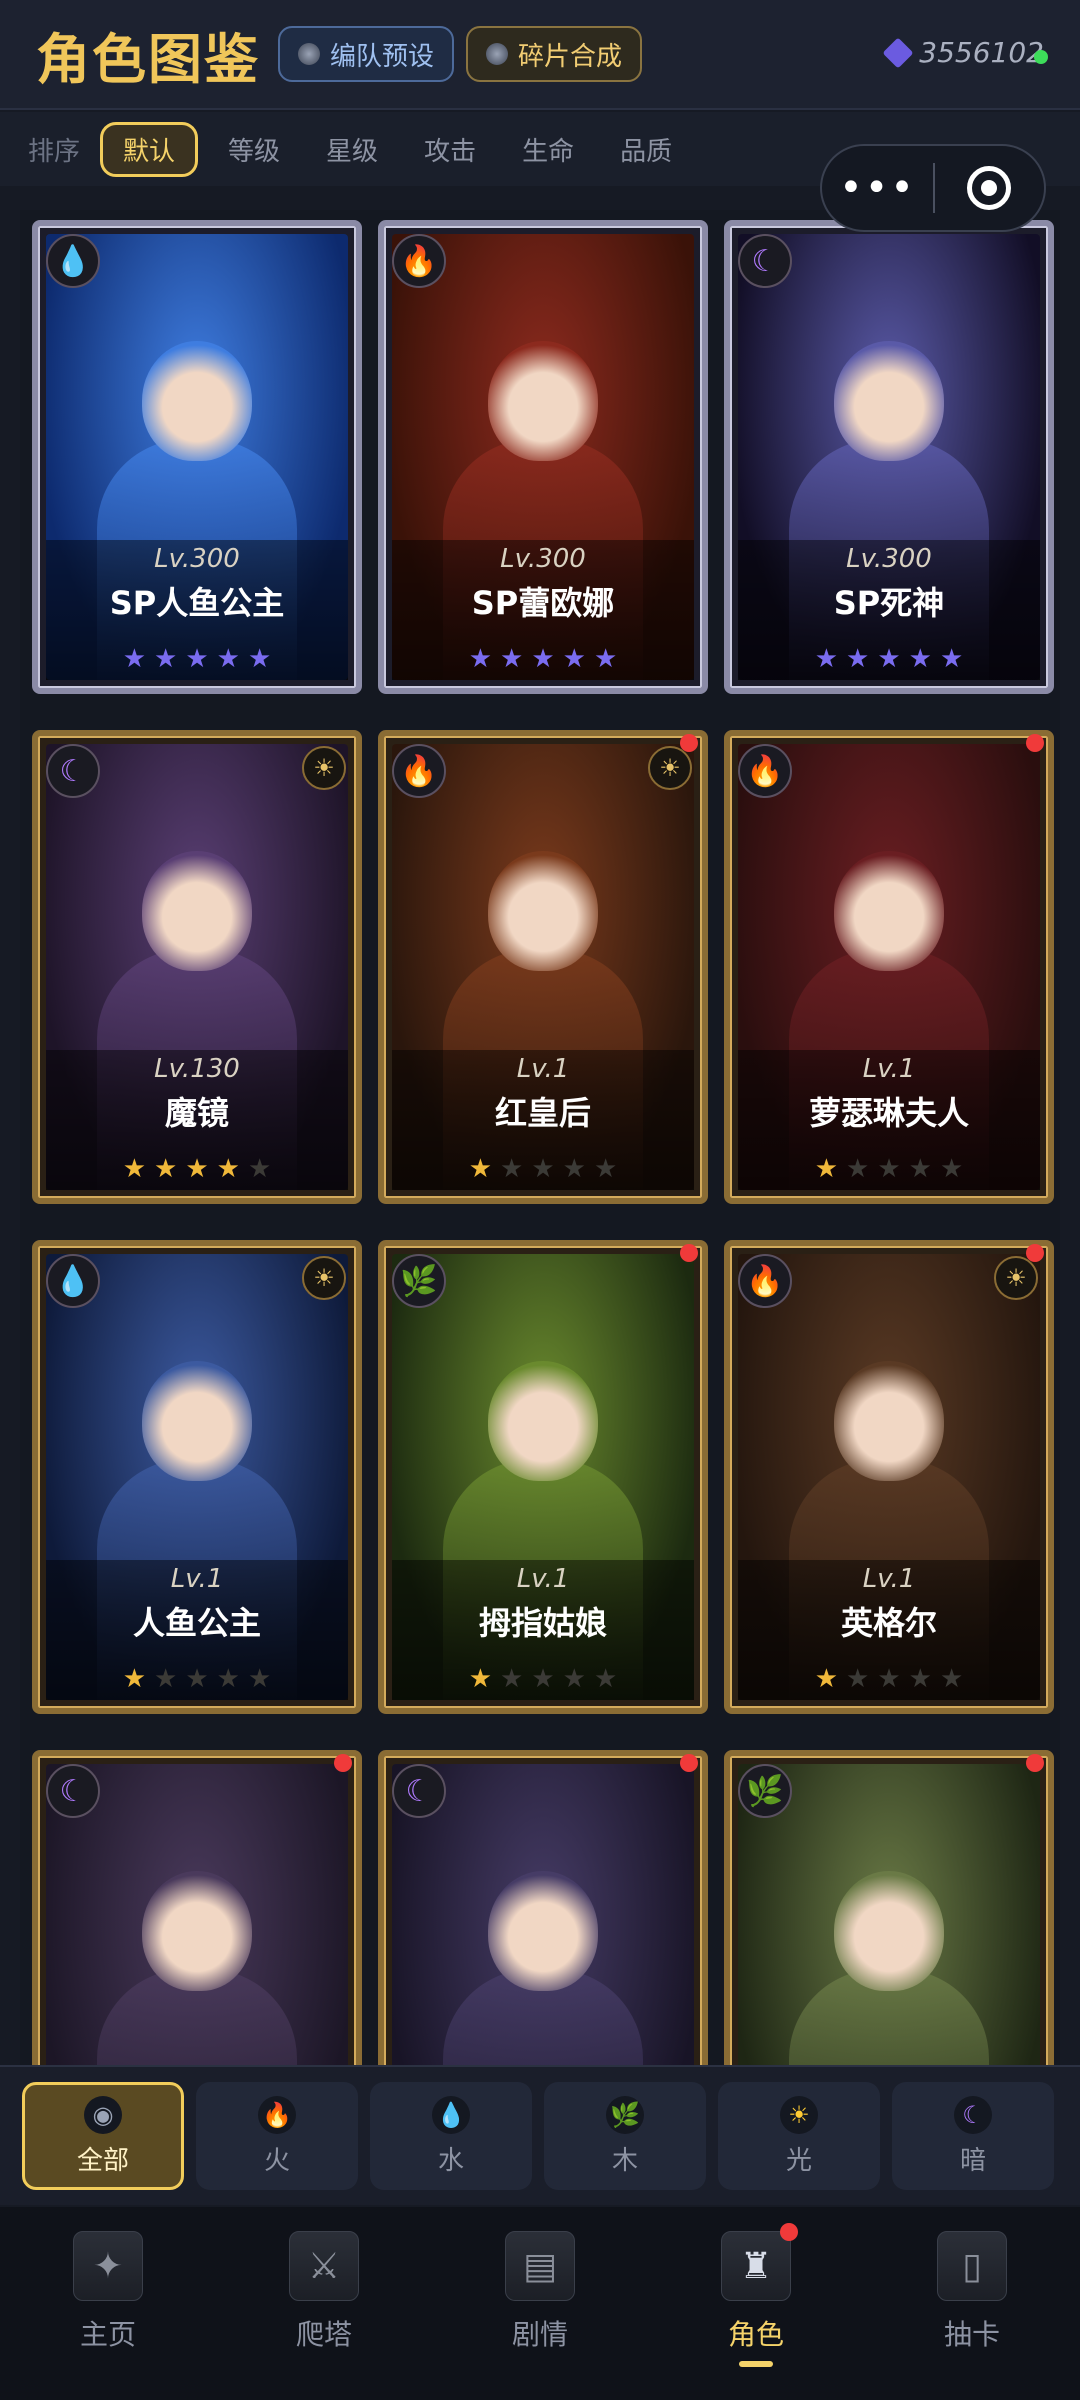 The width and height of the screenshot is (1080, 2400). What do you see at coordinates (542, 1113) in the screenshot?
I see `character-name: 红皇后` at bounding box center [542, 1113].